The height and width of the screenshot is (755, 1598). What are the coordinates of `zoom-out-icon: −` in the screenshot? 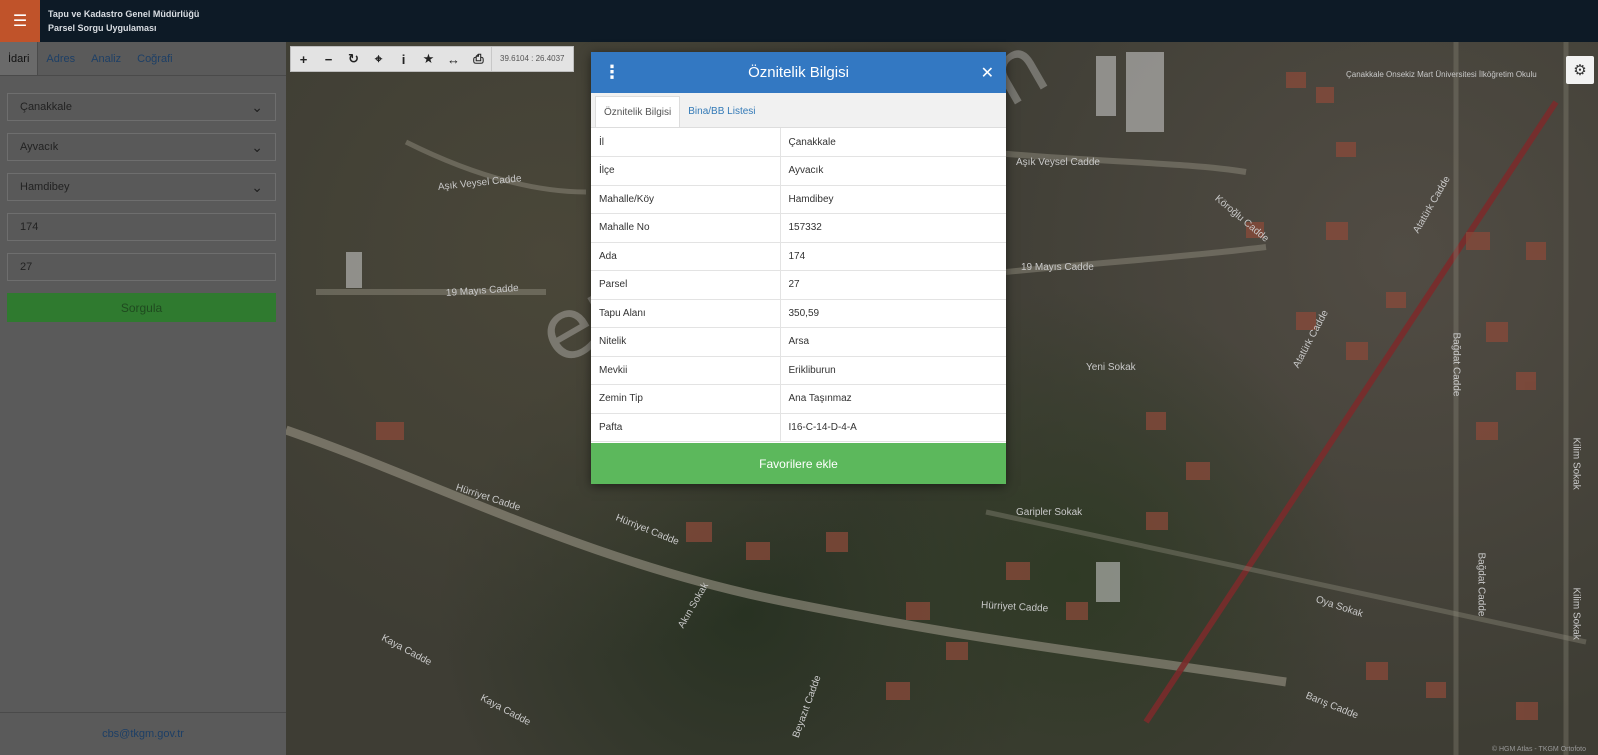 It's located at (328, 59).